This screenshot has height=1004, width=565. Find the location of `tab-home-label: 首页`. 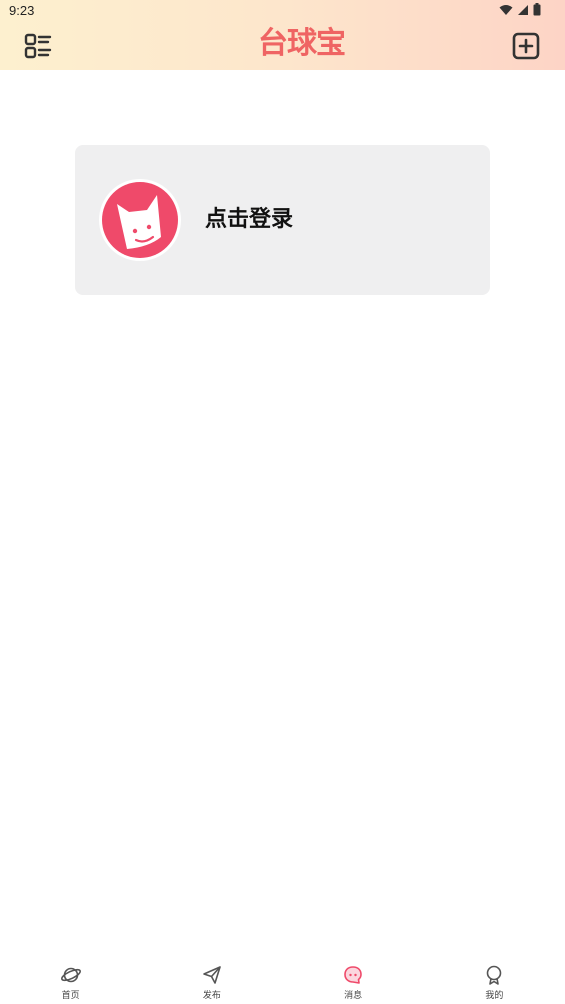

tab-home-label: 首页 is located at coordinates (70, 996).